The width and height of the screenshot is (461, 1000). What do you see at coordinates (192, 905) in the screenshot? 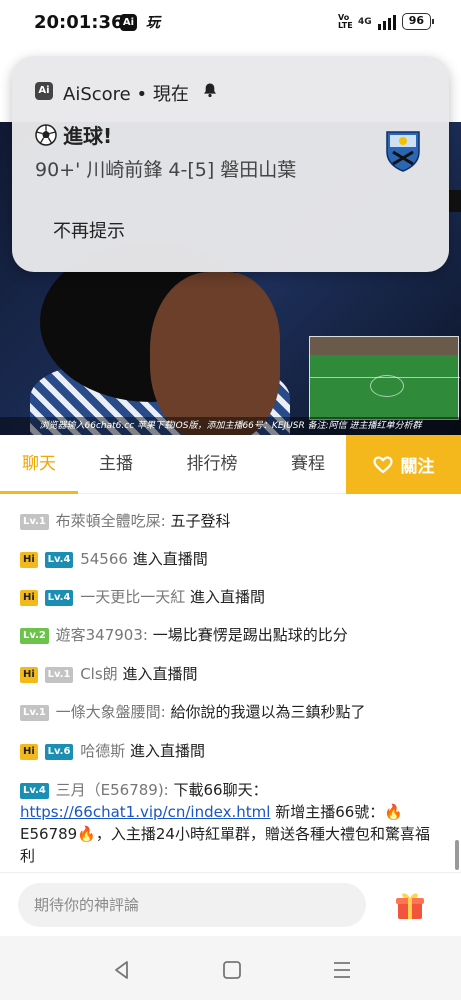
I see `comment-input` at bounding box center [192, 905].